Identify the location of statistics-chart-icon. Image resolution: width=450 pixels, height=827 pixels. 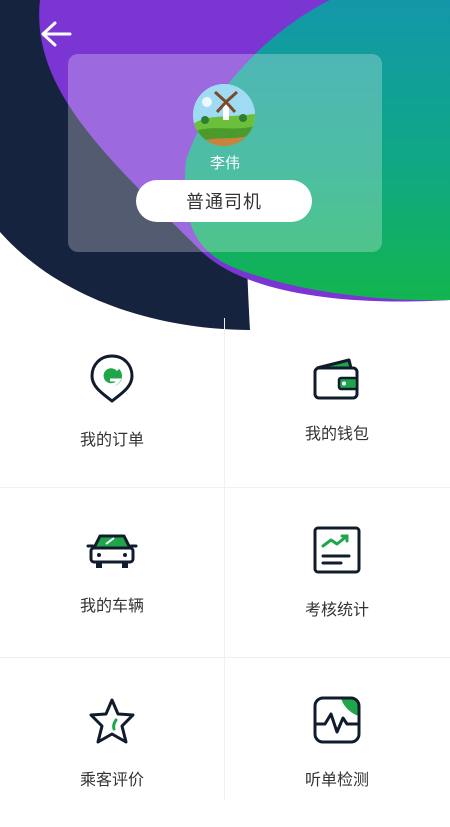
(337, 550).